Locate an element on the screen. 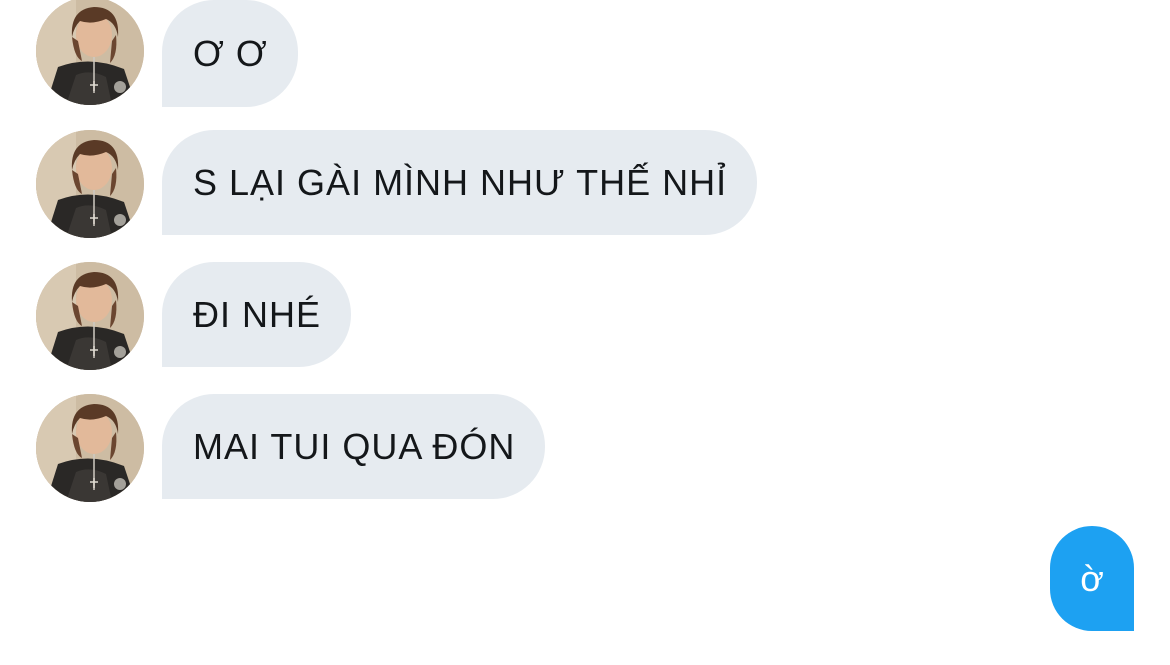 The width and height of the screenshot is (1170, 665). message-row-received: Ơ Ơ is located at coordinates (167, 53).